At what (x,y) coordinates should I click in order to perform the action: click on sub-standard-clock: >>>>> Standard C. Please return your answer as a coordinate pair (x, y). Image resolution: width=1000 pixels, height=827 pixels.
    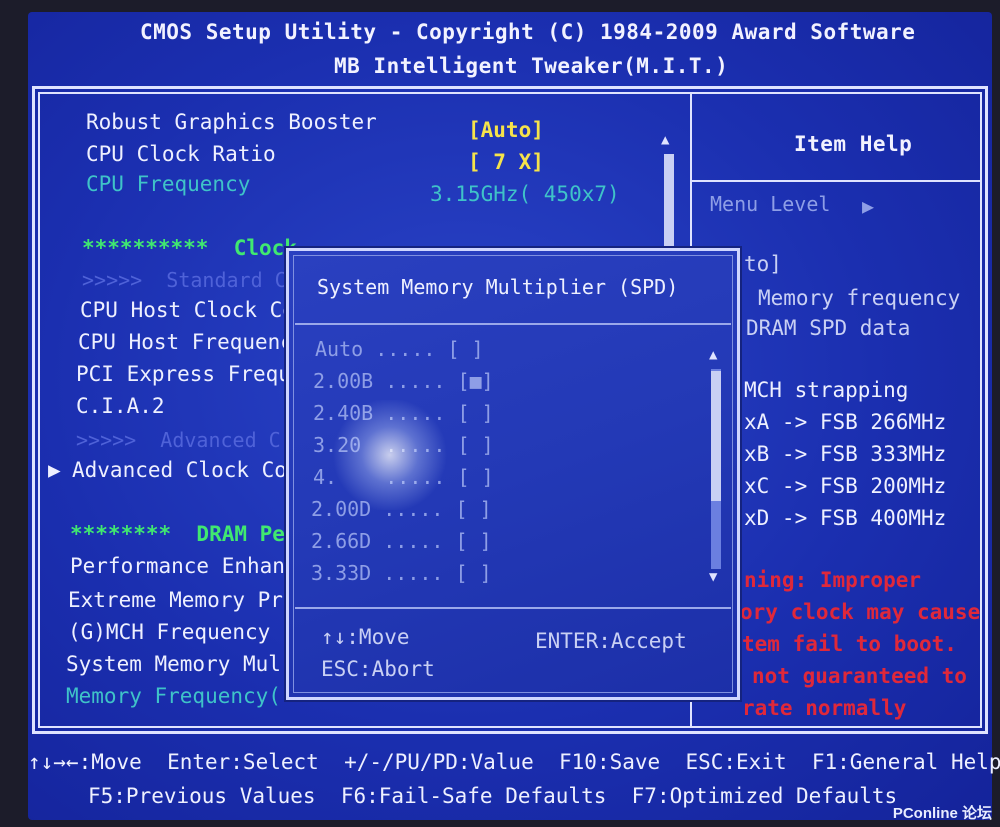
    Looking at the image, I should click on (184, 280).